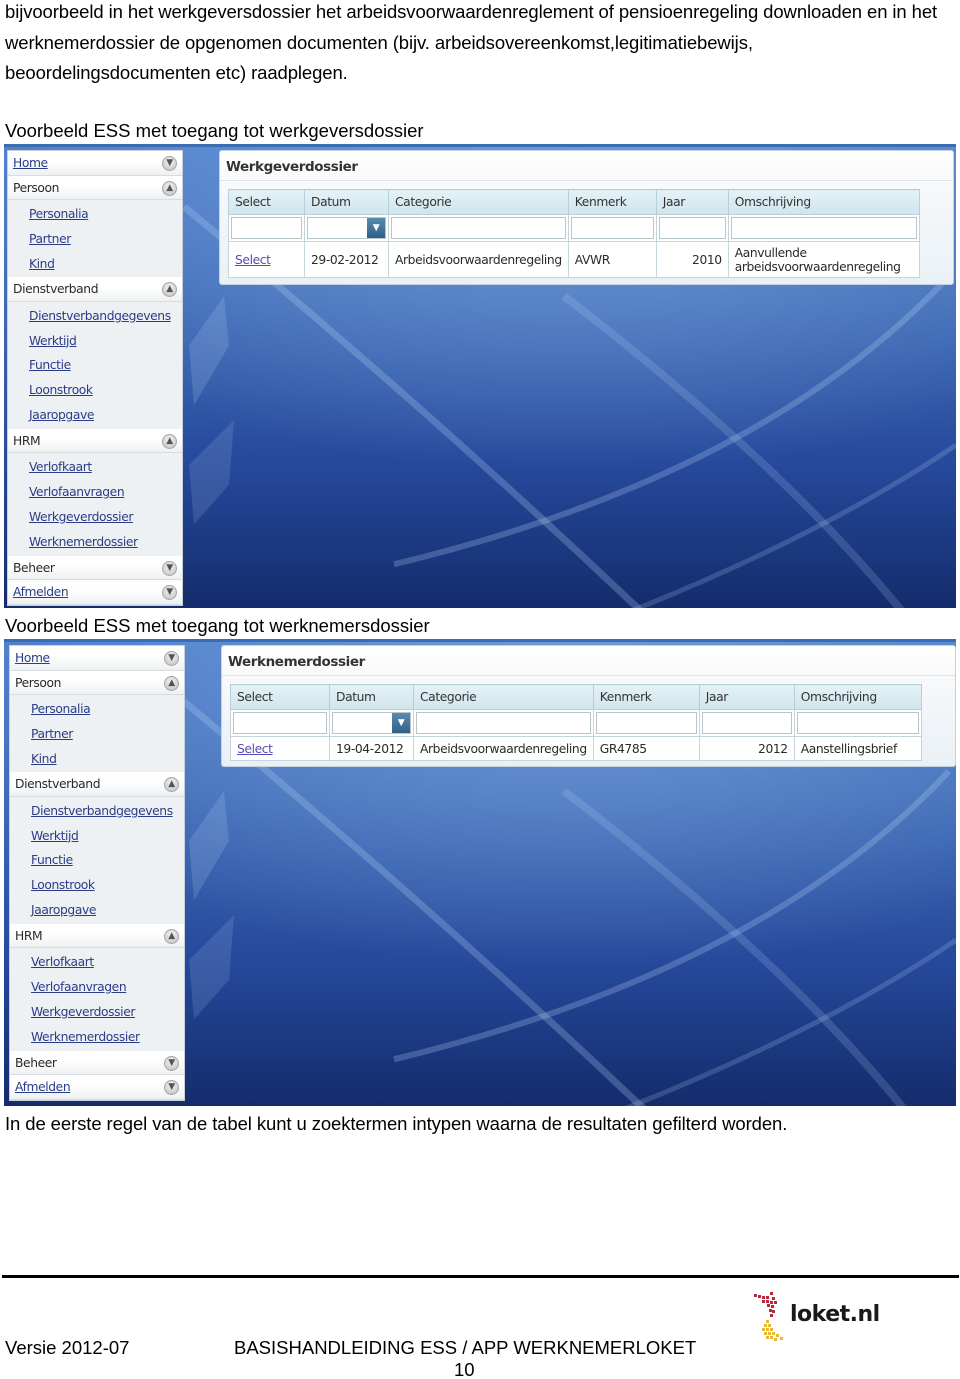 Image resolution: width=960 pixels, height=1379 pixels. What do you see at coordinates (346, 259) in the screenshot?
I see `cell-datum: 29-02-2012` at bounding box center [346, 259].